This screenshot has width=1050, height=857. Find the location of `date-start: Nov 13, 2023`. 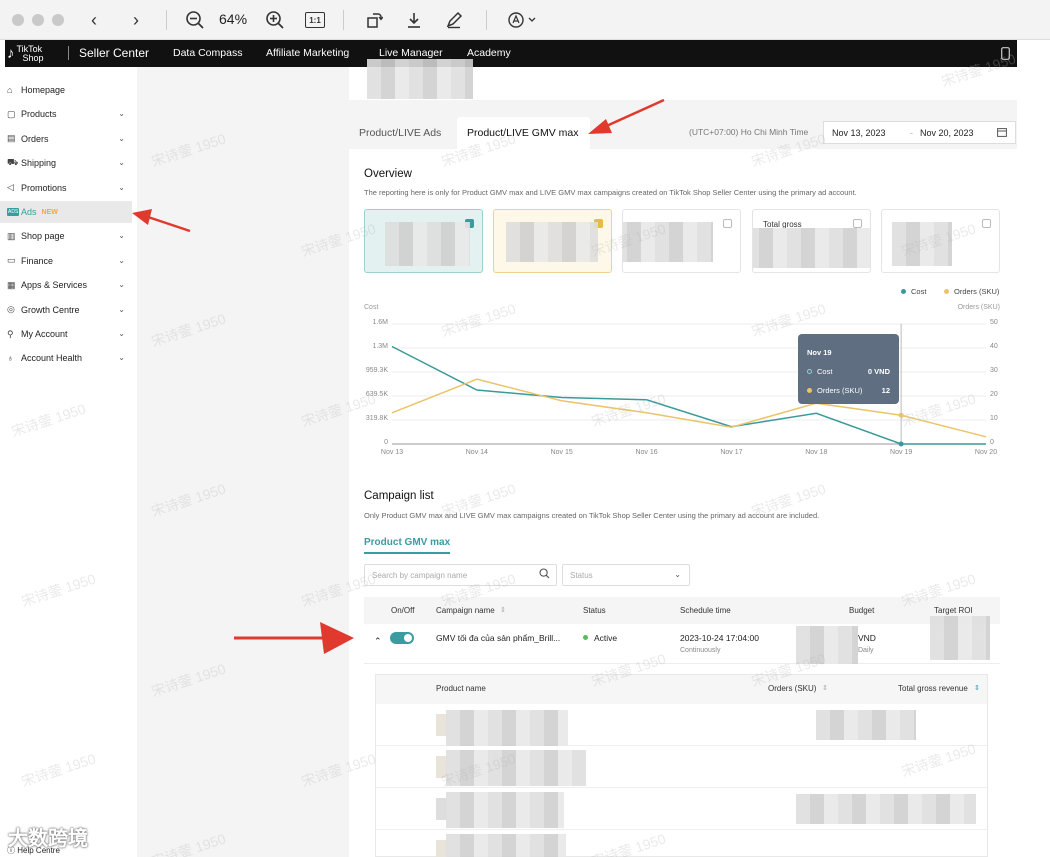

date-start: Nov 13, 2023 is located at coordinates (859, 133).